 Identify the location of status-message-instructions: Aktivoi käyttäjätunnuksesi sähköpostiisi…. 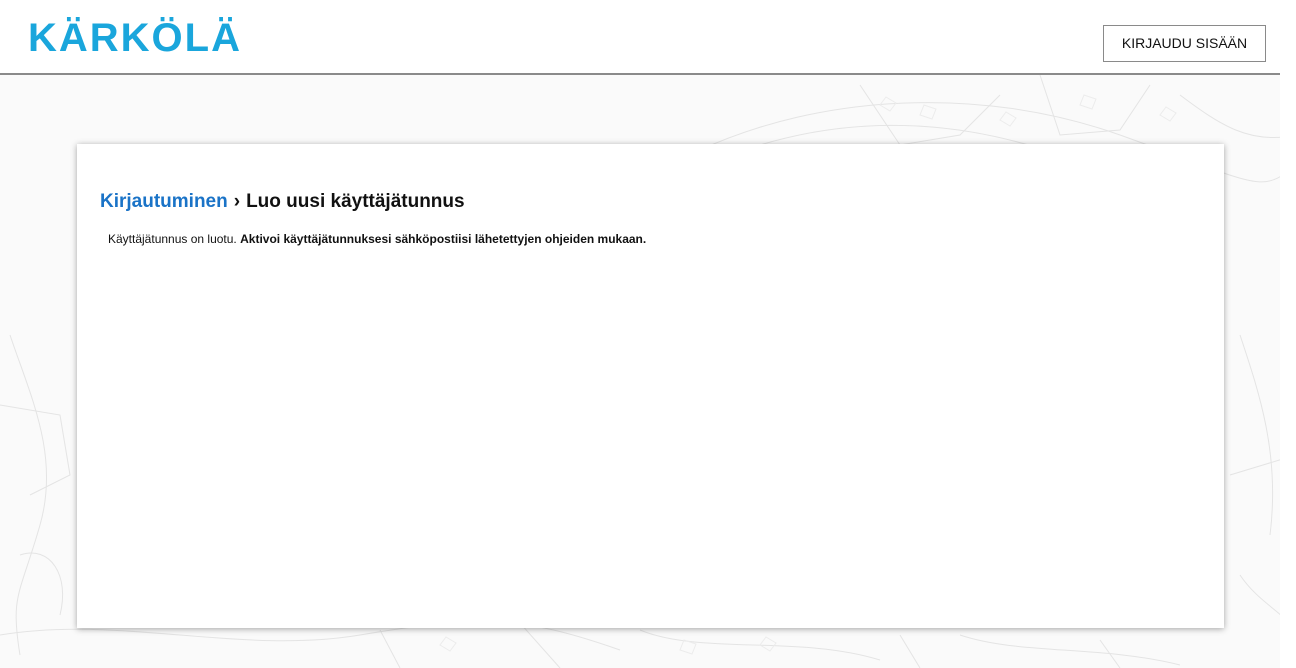
(443, 239).